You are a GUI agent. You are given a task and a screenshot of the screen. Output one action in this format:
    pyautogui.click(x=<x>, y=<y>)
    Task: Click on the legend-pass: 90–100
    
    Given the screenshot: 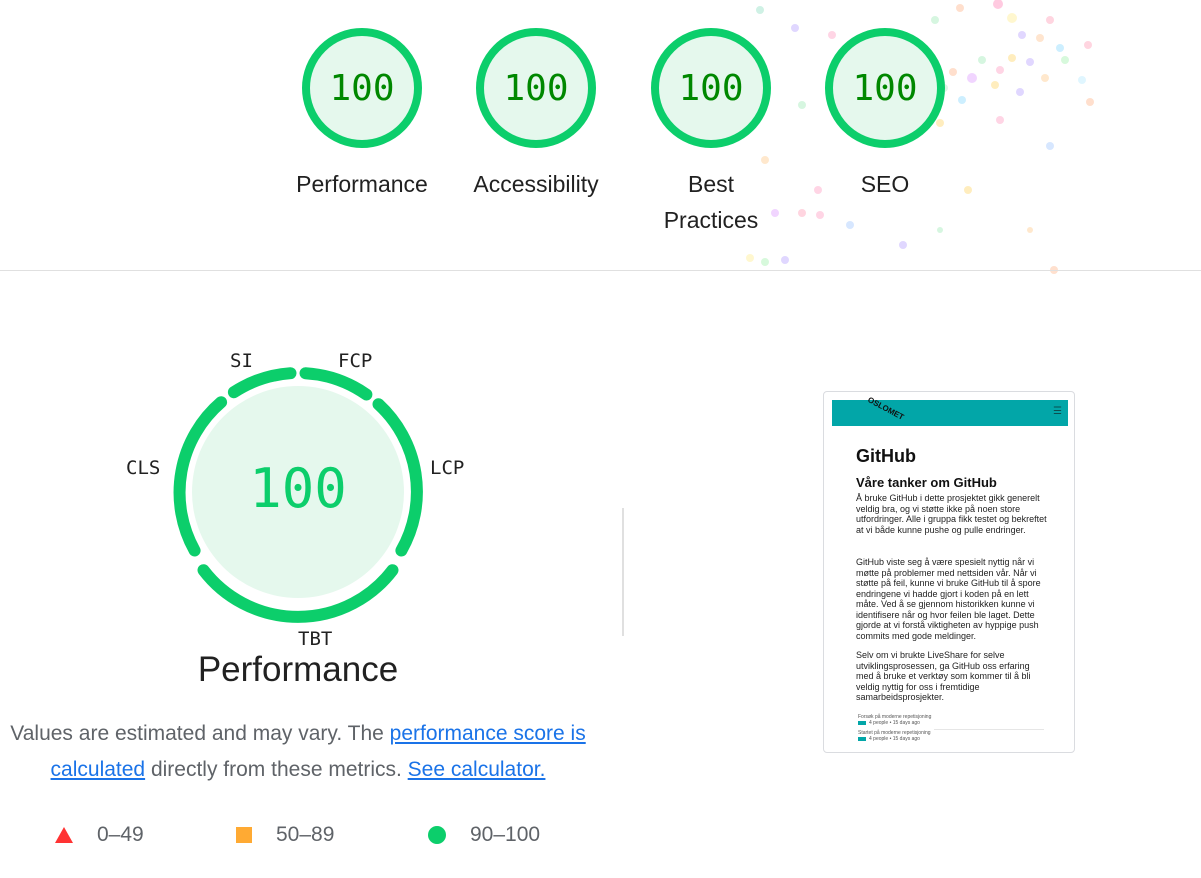 What is the action you would take?
    pyautogui.click(x=484, y=835)
    